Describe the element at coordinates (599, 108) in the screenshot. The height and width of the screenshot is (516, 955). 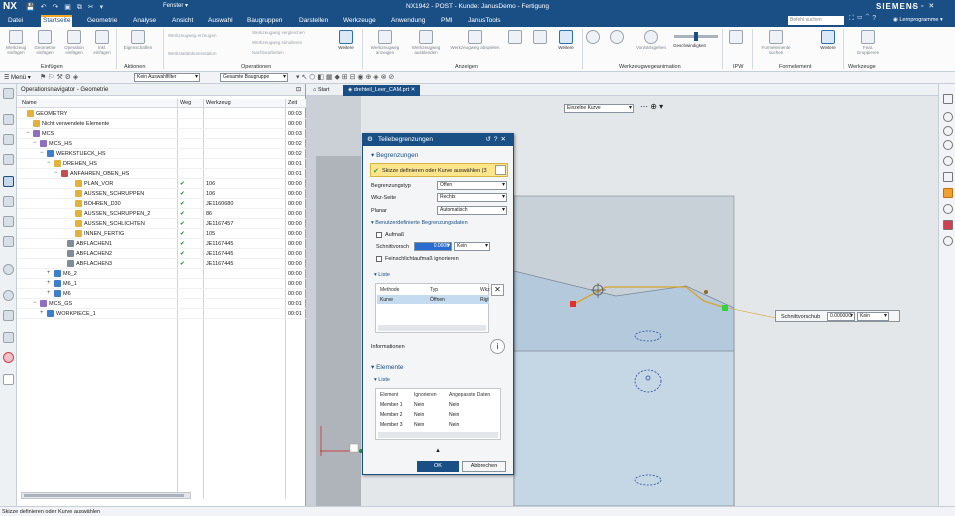
I see `curve-rule-dropdown: Einzelne Kurve` at that location.